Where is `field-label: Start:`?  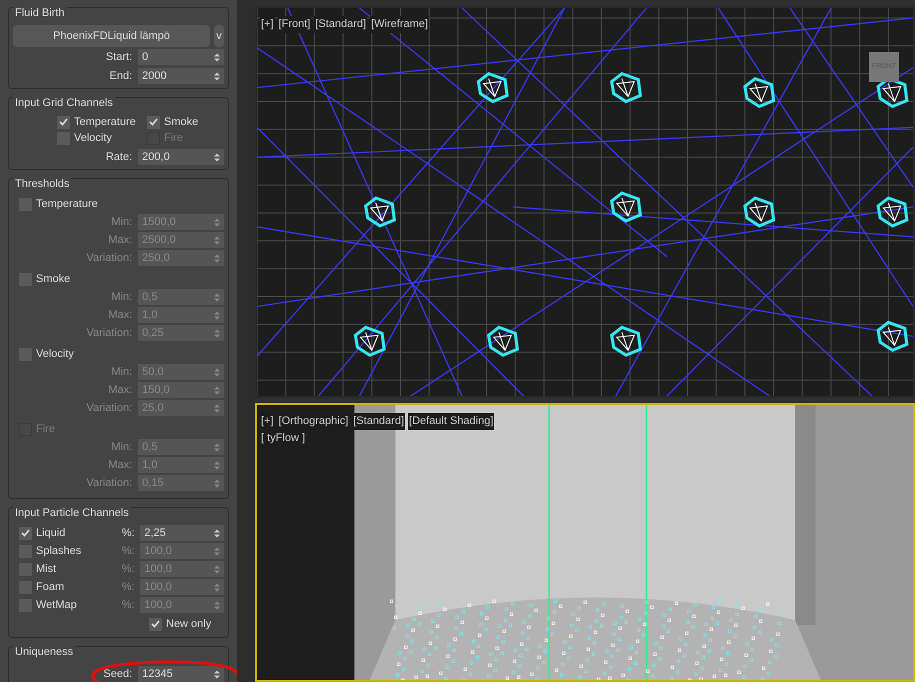
field-label: Start: is located at coordinates (119, 57).